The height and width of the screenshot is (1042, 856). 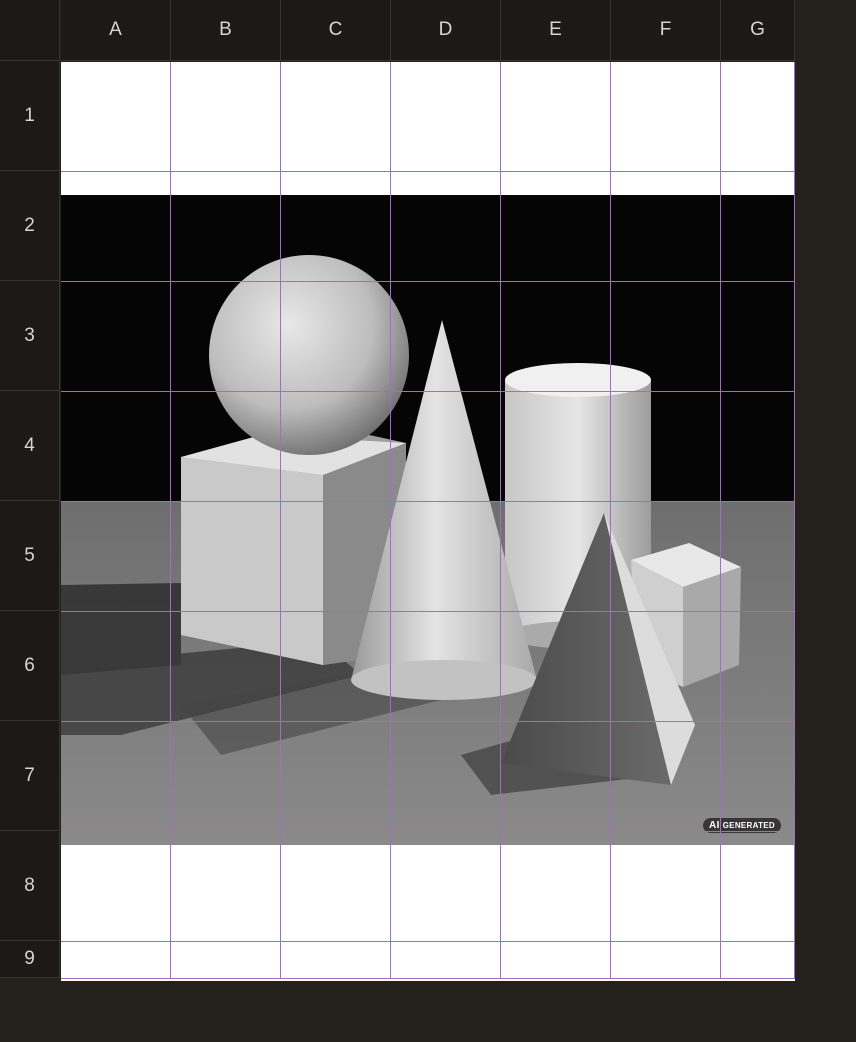 I want to click on cell-f1, so click(x=666, y=117).